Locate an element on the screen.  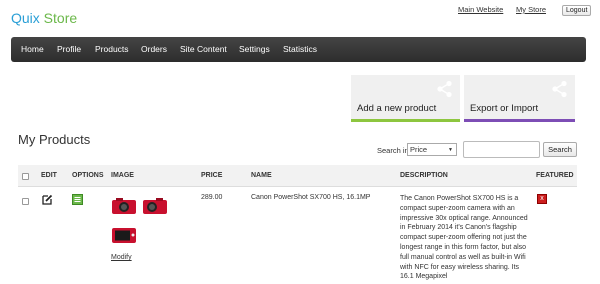
col-price: PRICE is located at coordinates (212, 175).